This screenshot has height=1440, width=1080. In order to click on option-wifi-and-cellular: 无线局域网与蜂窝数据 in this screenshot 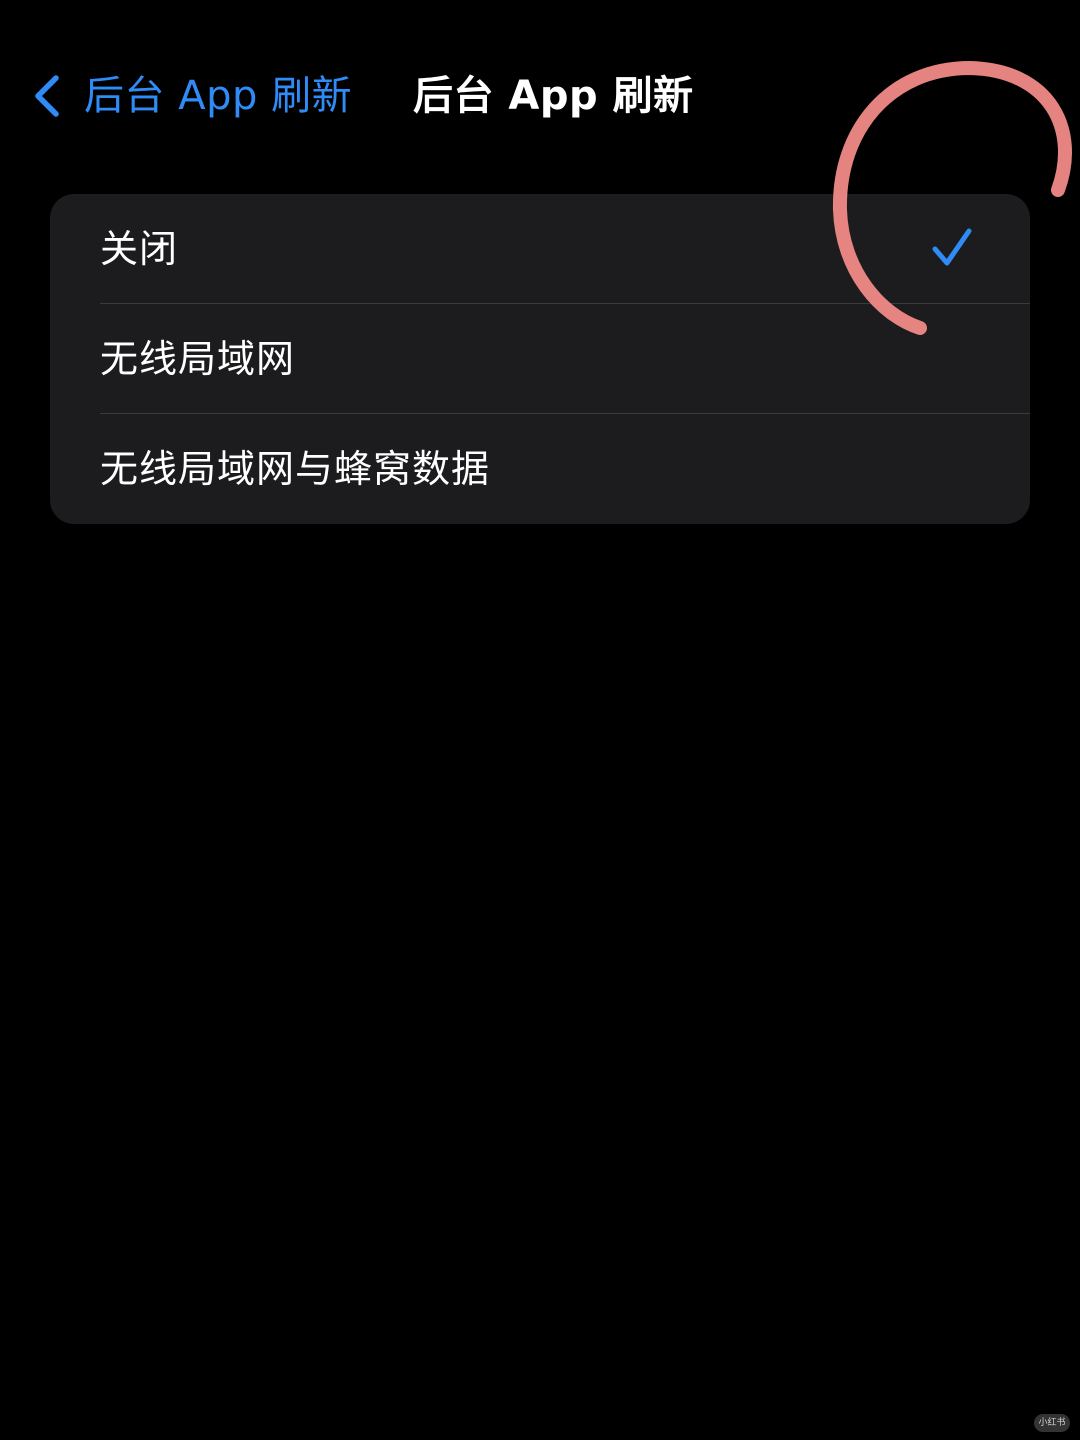, I will do `click(540, 469)`.